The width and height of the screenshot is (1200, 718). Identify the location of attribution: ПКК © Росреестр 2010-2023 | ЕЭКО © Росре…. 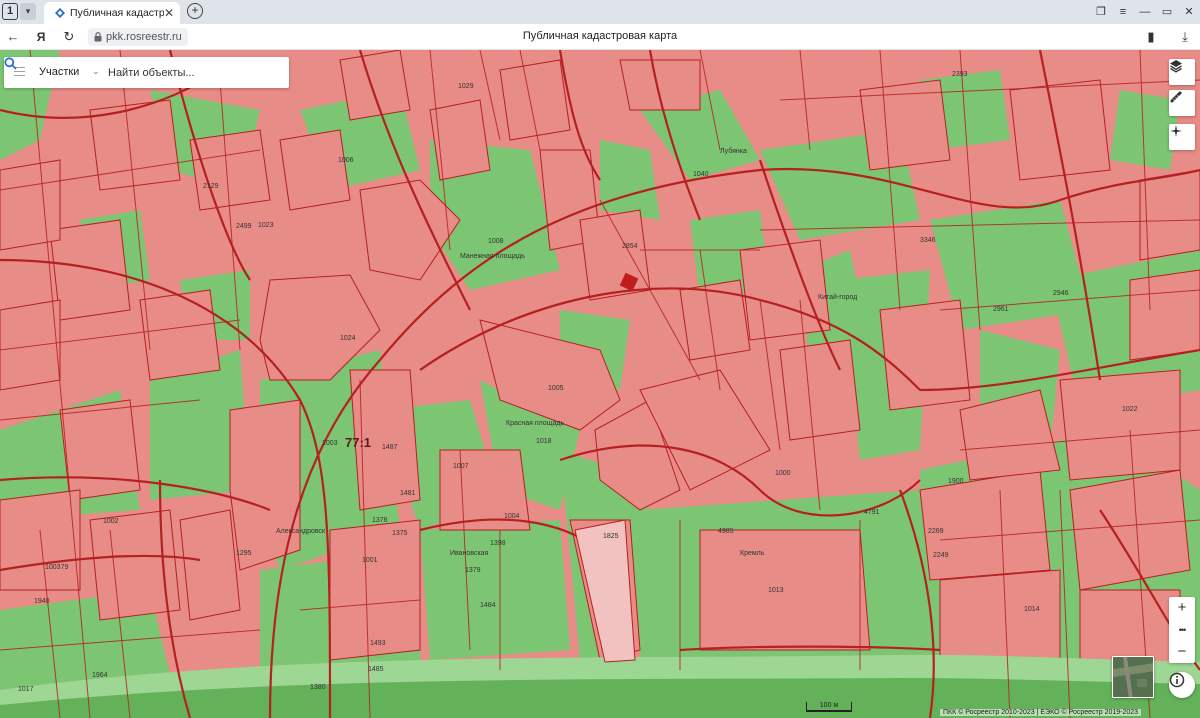
(1041, 712).